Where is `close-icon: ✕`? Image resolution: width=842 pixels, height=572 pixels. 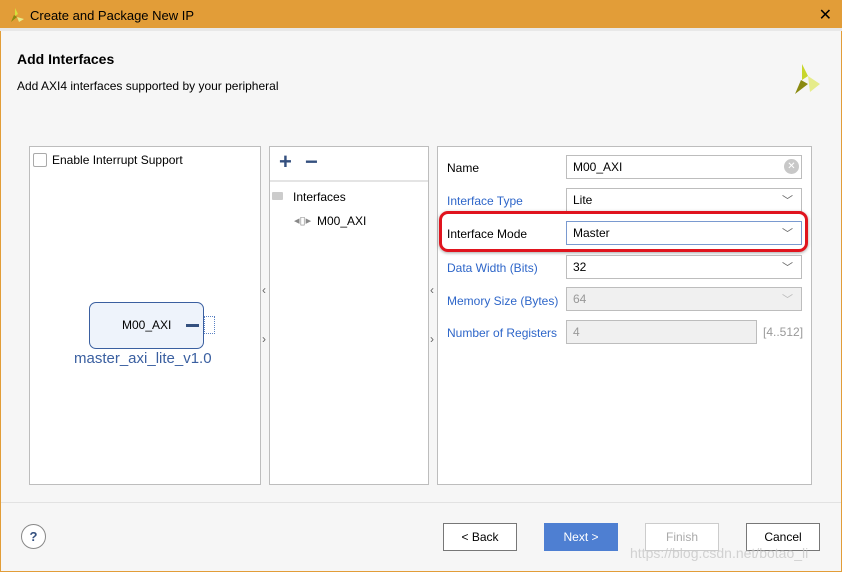 close-icon: ✕ is located at coordinates (825, 15).